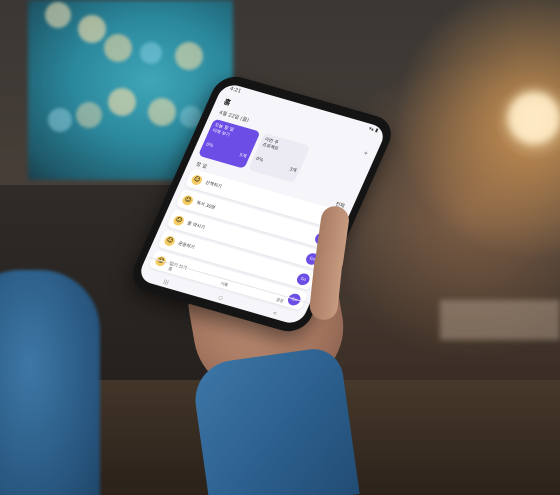 This screenshot has width=560, height=495. Describe the element at coordinates (292, 170) in the screenshot. I see `card-count: 3개` at that location.